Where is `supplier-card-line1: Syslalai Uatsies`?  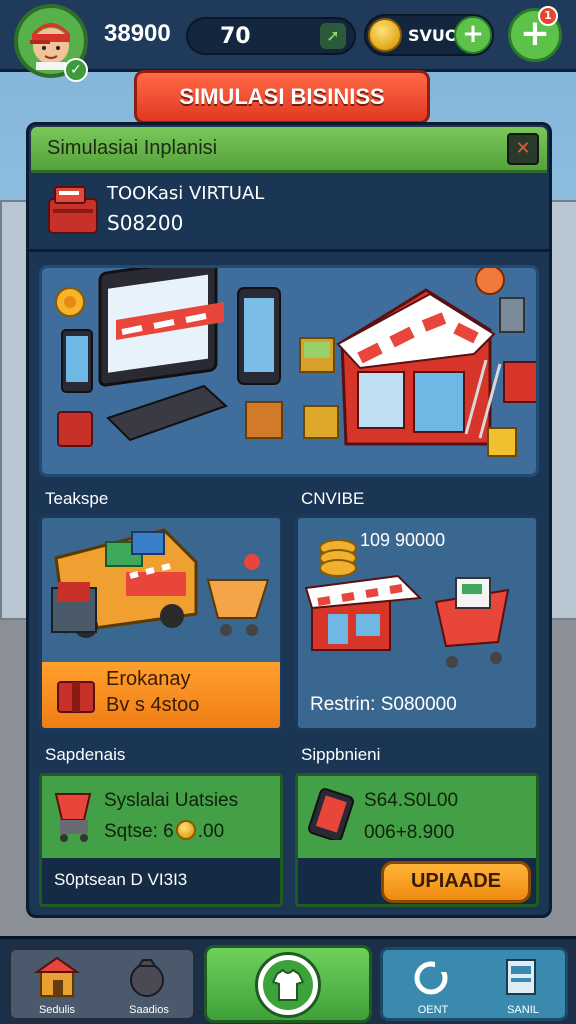
supplier-card-line1: Syslalai Uatsies is located at coordinates (171, 800).